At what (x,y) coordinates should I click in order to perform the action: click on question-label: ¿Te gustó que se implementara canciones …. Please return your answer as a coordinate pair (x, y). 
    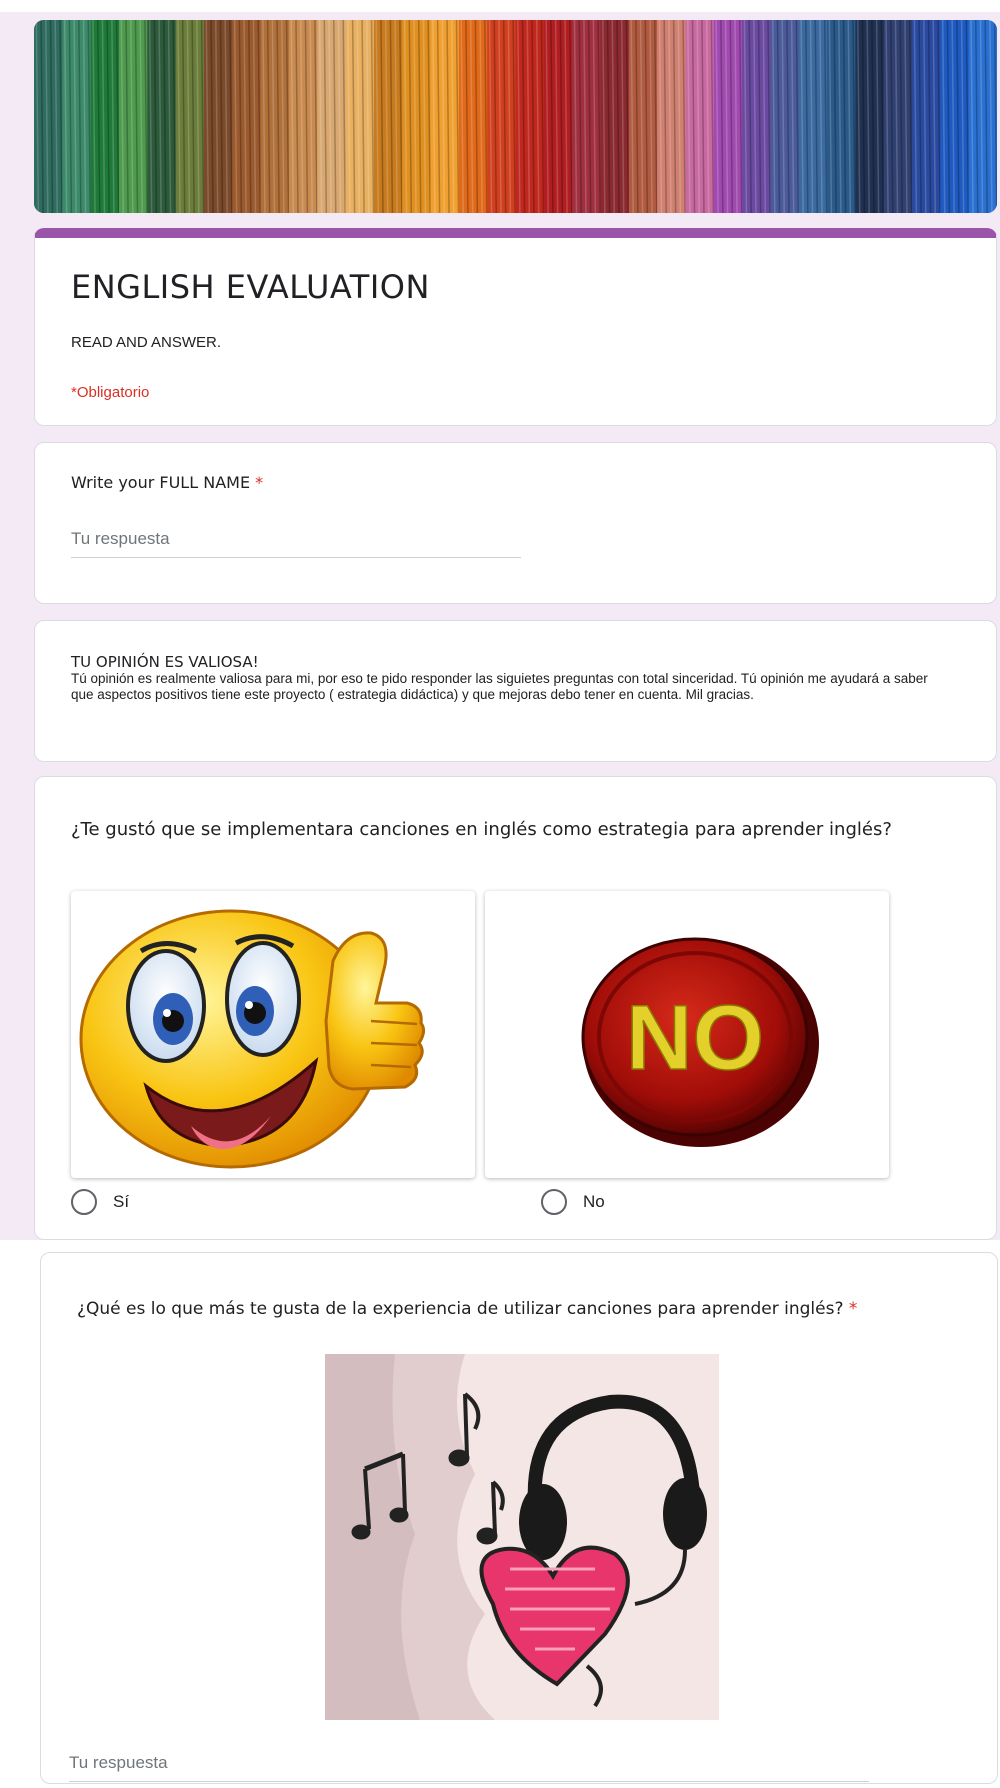
    Looking at the image, I should click on (481, 829).